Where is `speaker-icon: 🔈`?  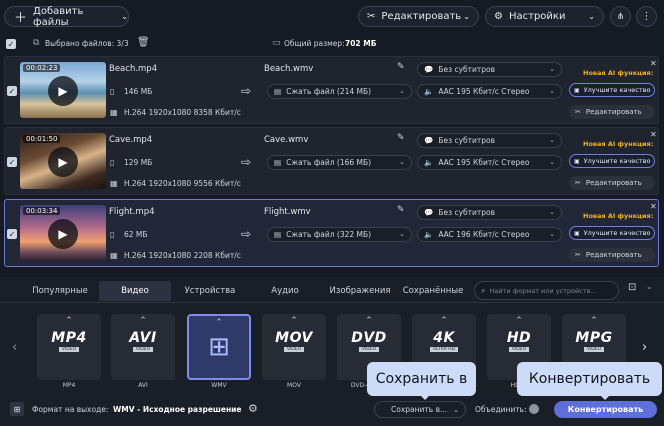
speaker-icon: 🔈 is located at coordinates (429, 91).